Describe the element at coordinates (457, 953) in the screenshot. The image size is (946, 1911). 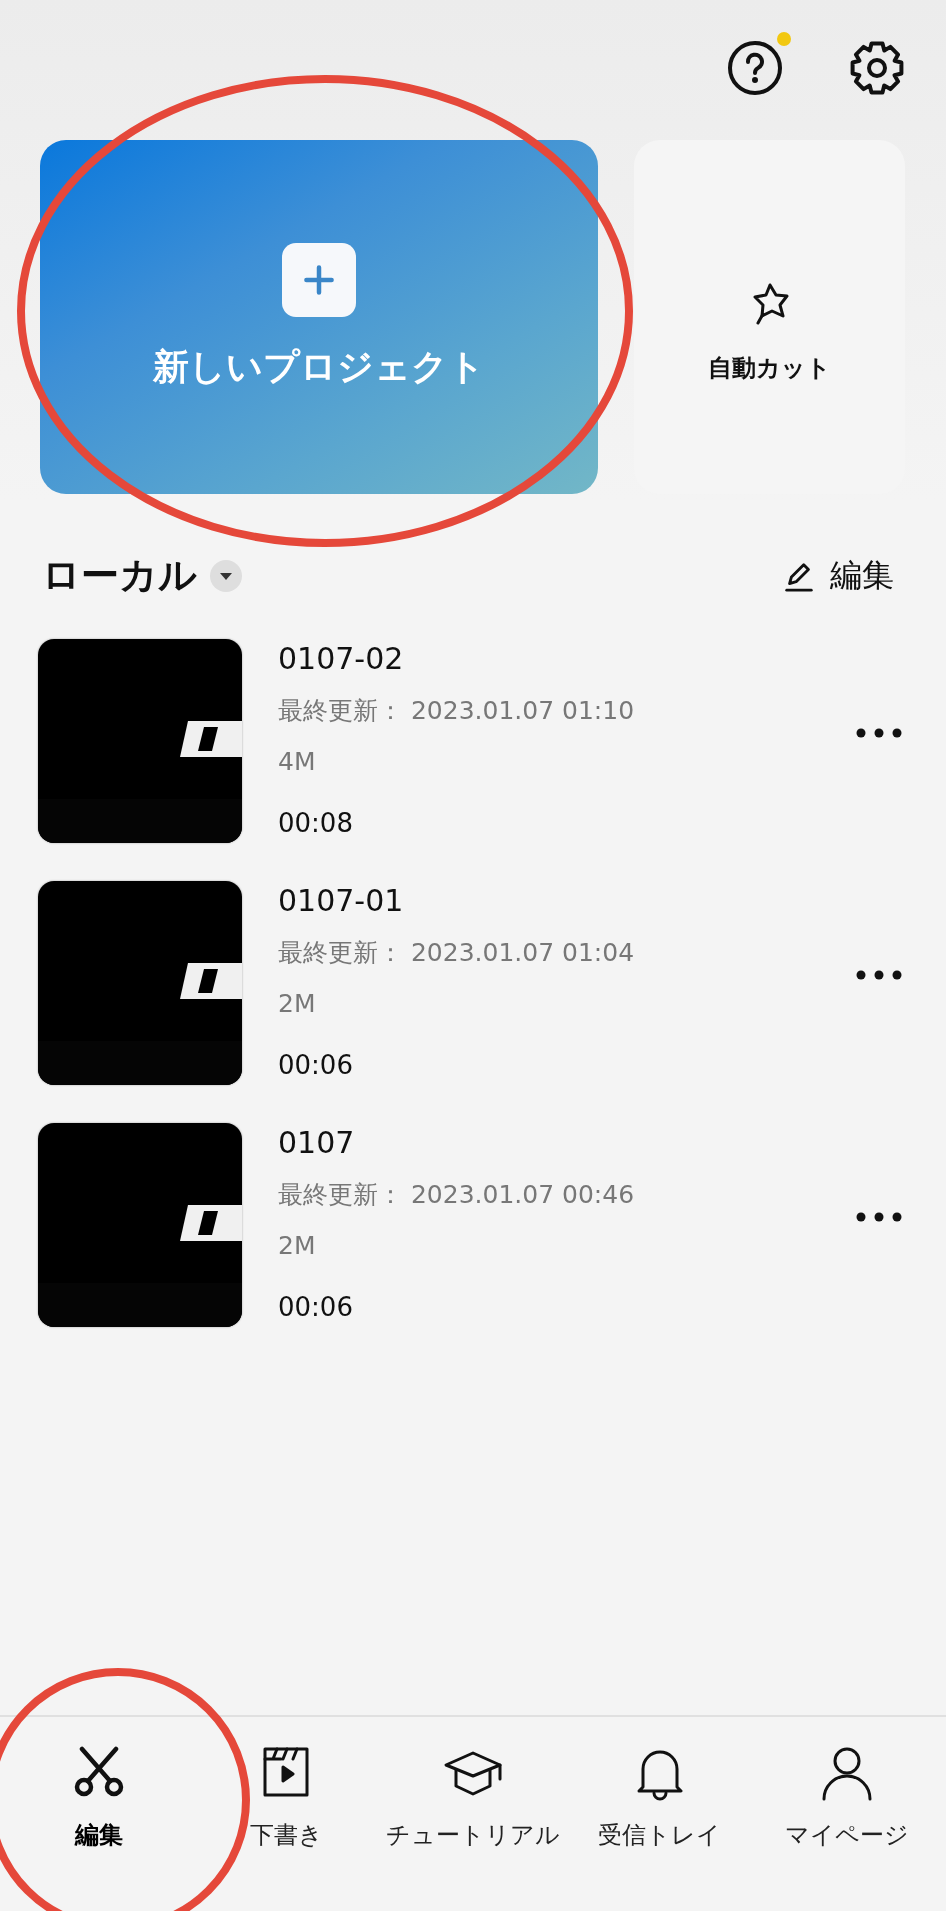
I see `last-updated: 最終更新： 2023.01.07 01:04` at that location.